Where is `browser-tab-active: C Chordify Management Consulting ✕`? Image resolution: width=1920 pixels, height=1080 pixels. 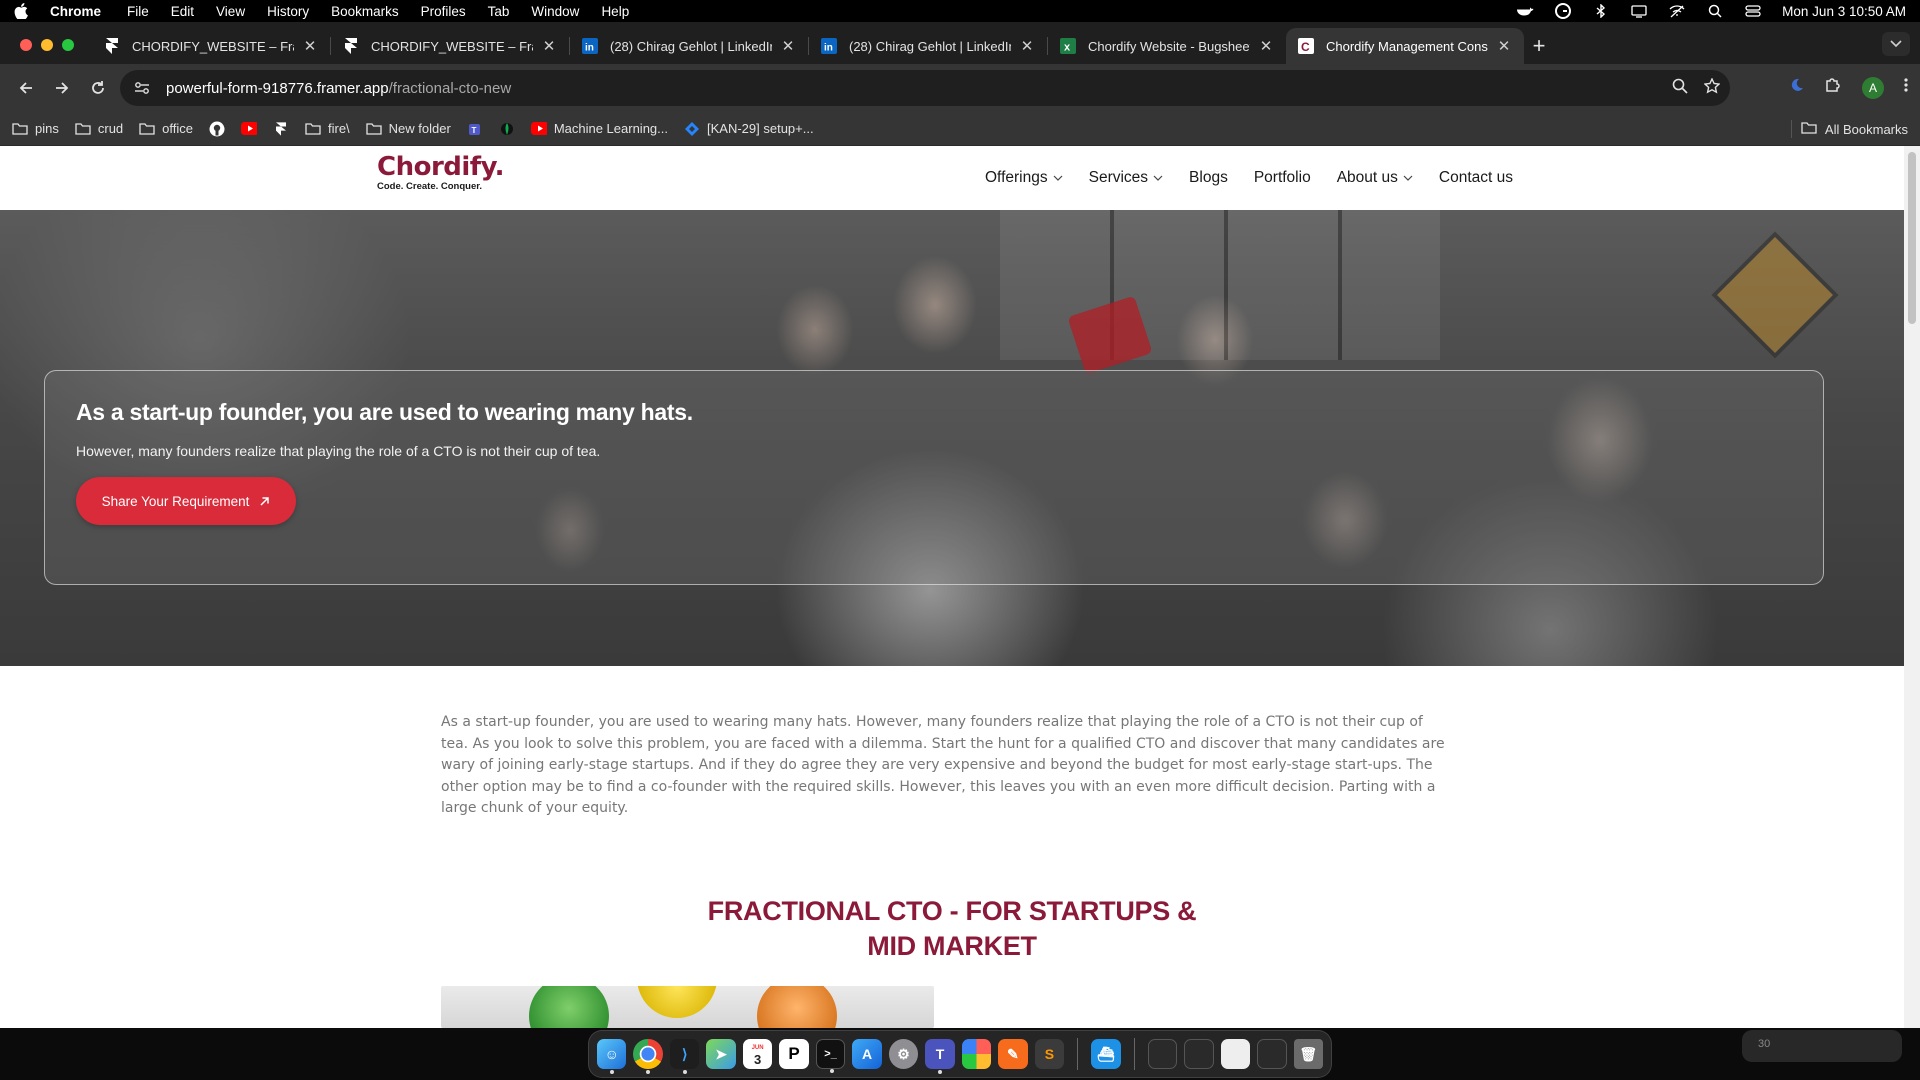
browser-tab-active: C Chordify Management Consulting ✕ is located at coordinates (1405, 46).